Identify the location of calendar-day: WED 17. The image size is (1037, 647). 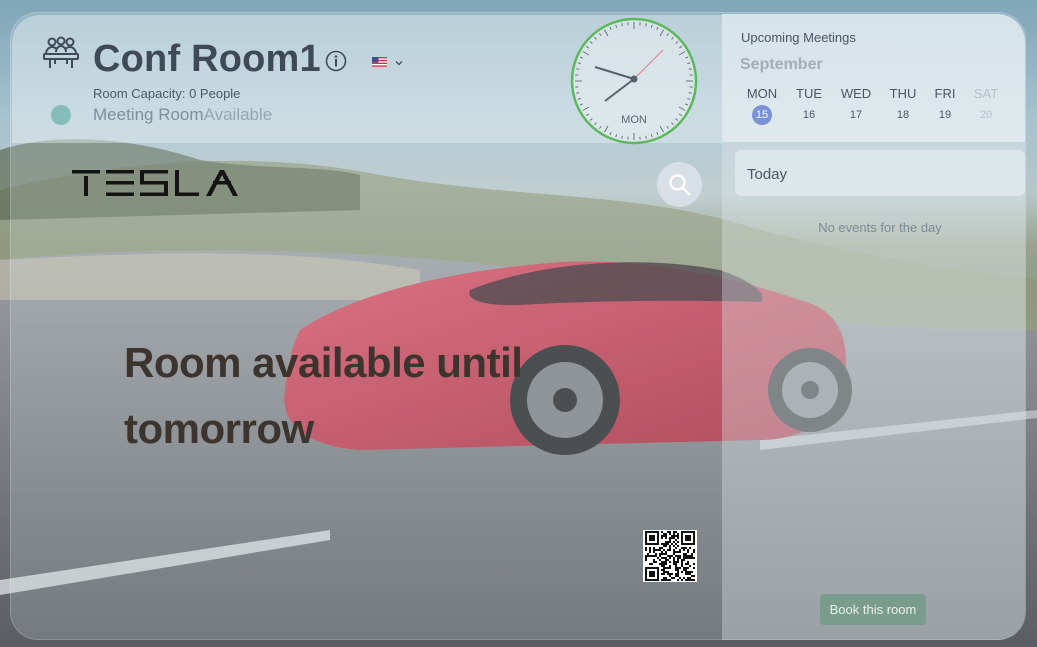
(856, 103).